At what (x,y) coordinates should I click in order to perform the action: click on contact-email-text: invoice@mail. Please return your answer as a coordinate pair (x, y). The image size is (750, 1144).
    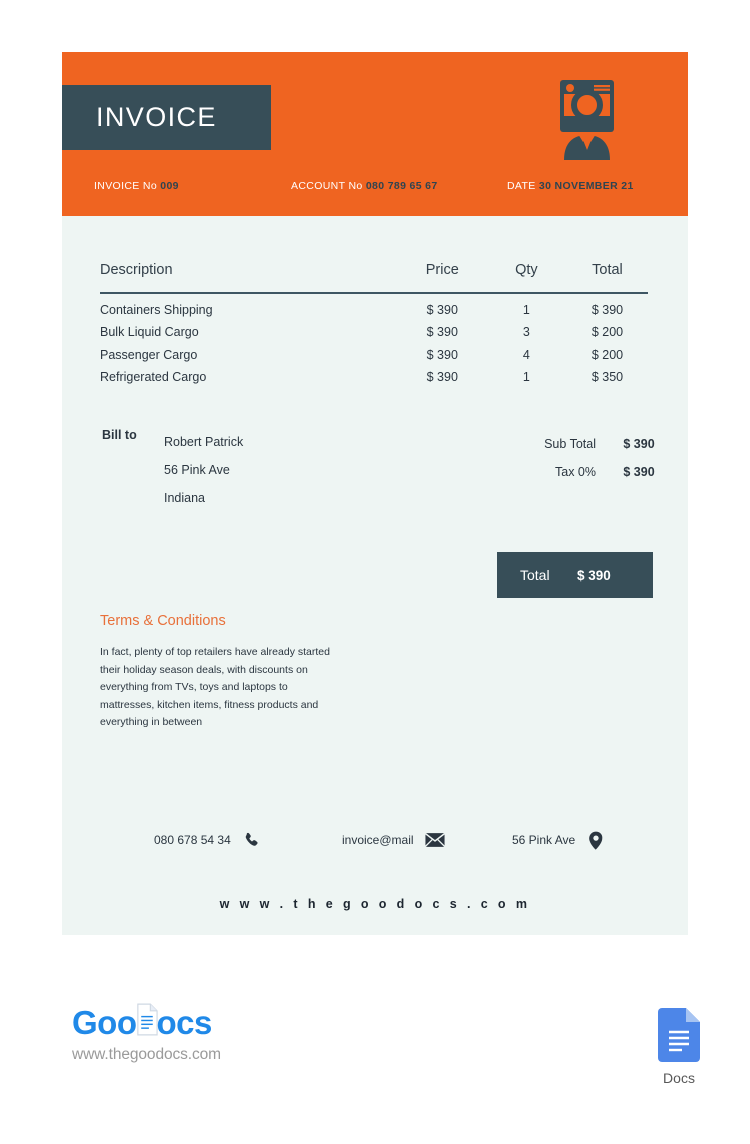
    Looking at the image, I should click on (378, 840).